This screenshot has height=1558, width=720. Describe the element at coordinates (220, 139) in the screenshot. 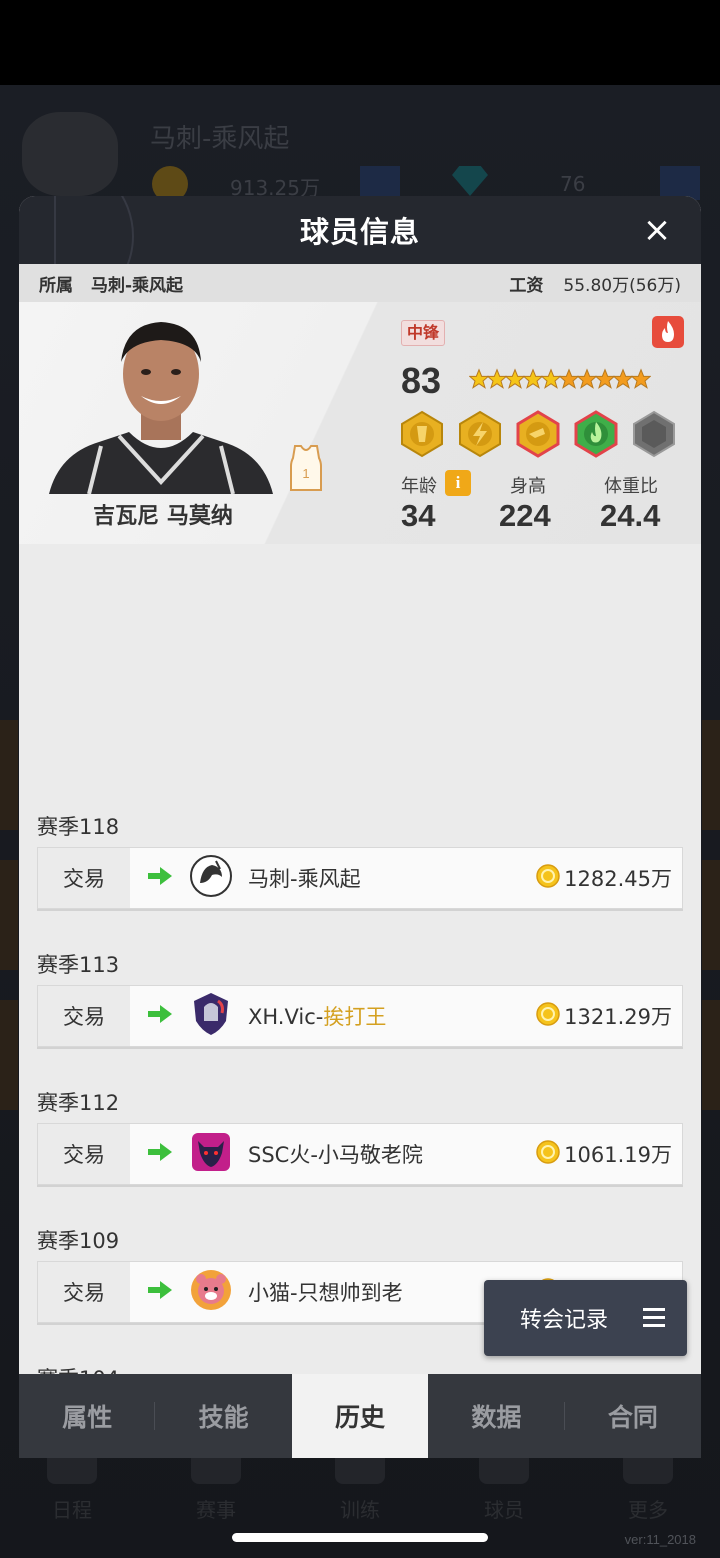

I see `background-team-name: 马刺-乘风起` at that location.